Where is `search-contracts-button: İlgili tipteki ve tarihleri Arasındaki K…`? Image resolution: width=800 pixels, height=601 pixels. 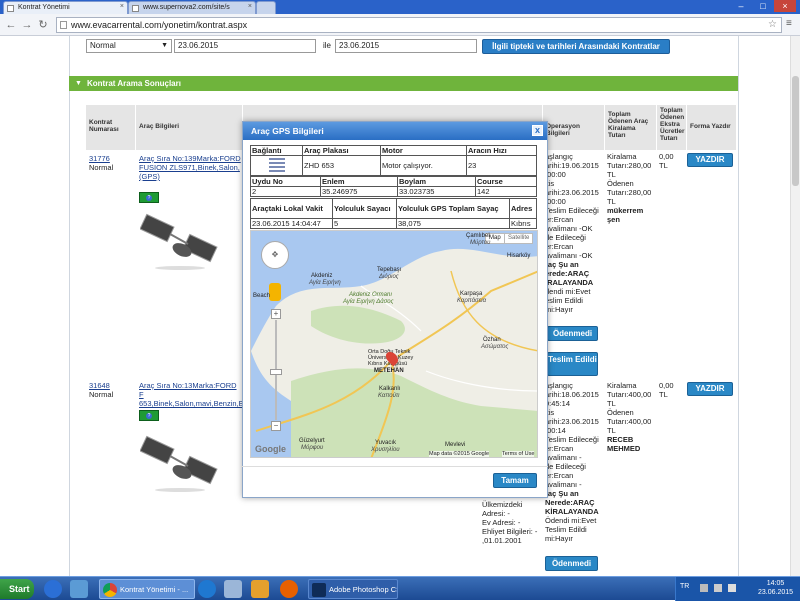
search-contracts-button: İlgili tipteki ve tarihleri Arasındaki K… is located at coordinates (576, 46).